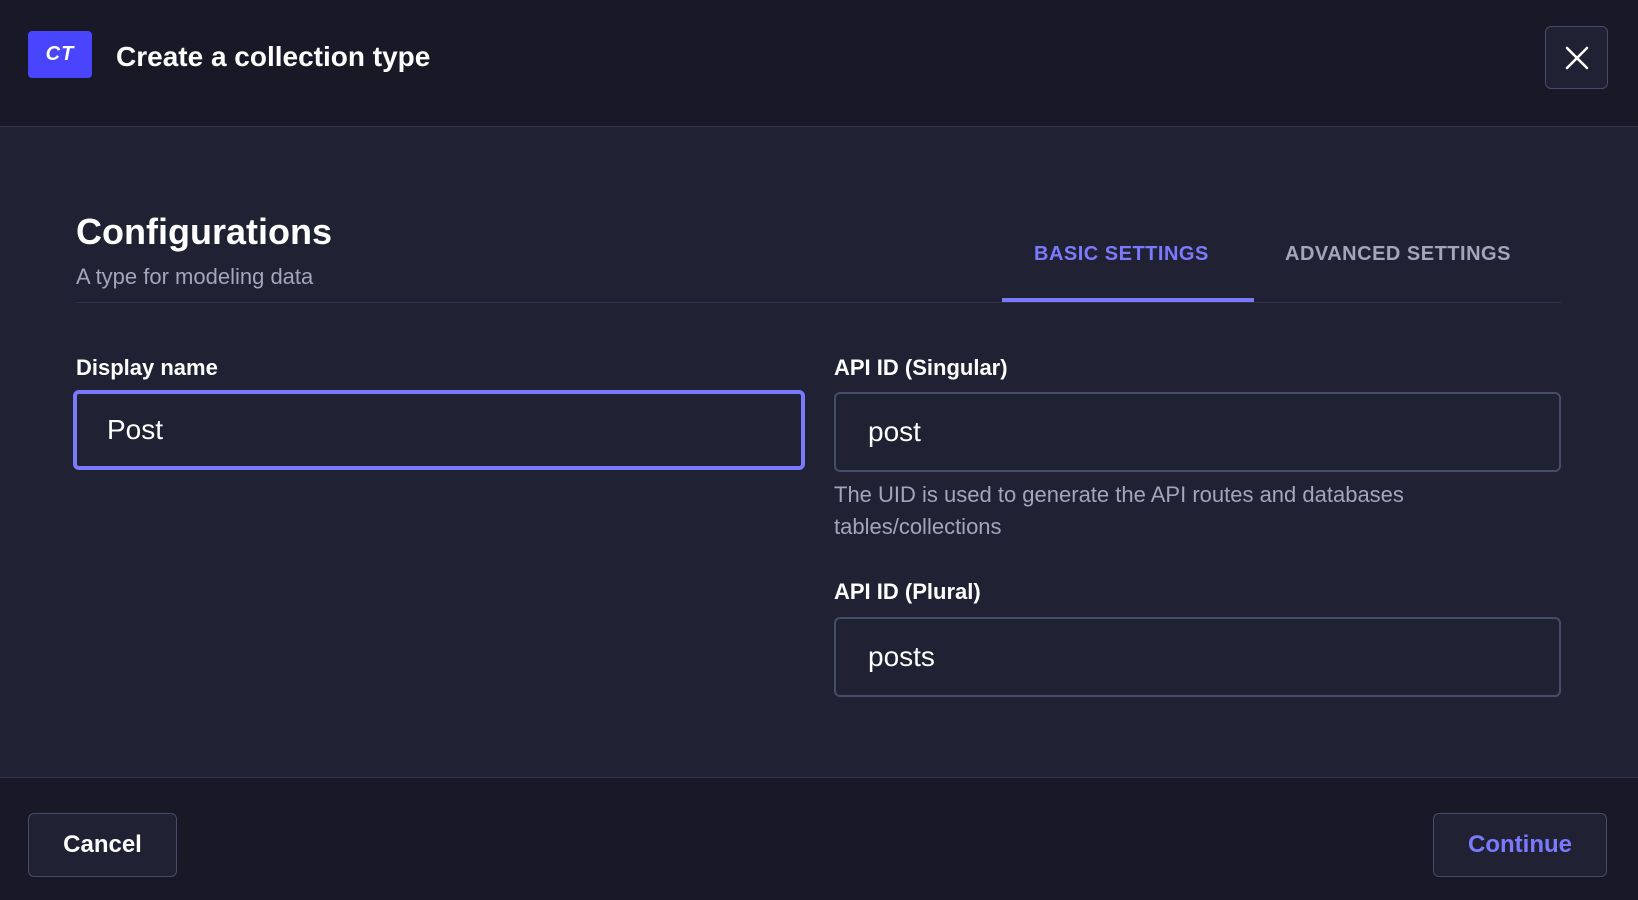 Image resolution: width=1638 pixels, height=900 pixels. Describe the element at coordinates (819, 63) in the screenshot. I see `modal-header: CT Create a collection type` at that location.